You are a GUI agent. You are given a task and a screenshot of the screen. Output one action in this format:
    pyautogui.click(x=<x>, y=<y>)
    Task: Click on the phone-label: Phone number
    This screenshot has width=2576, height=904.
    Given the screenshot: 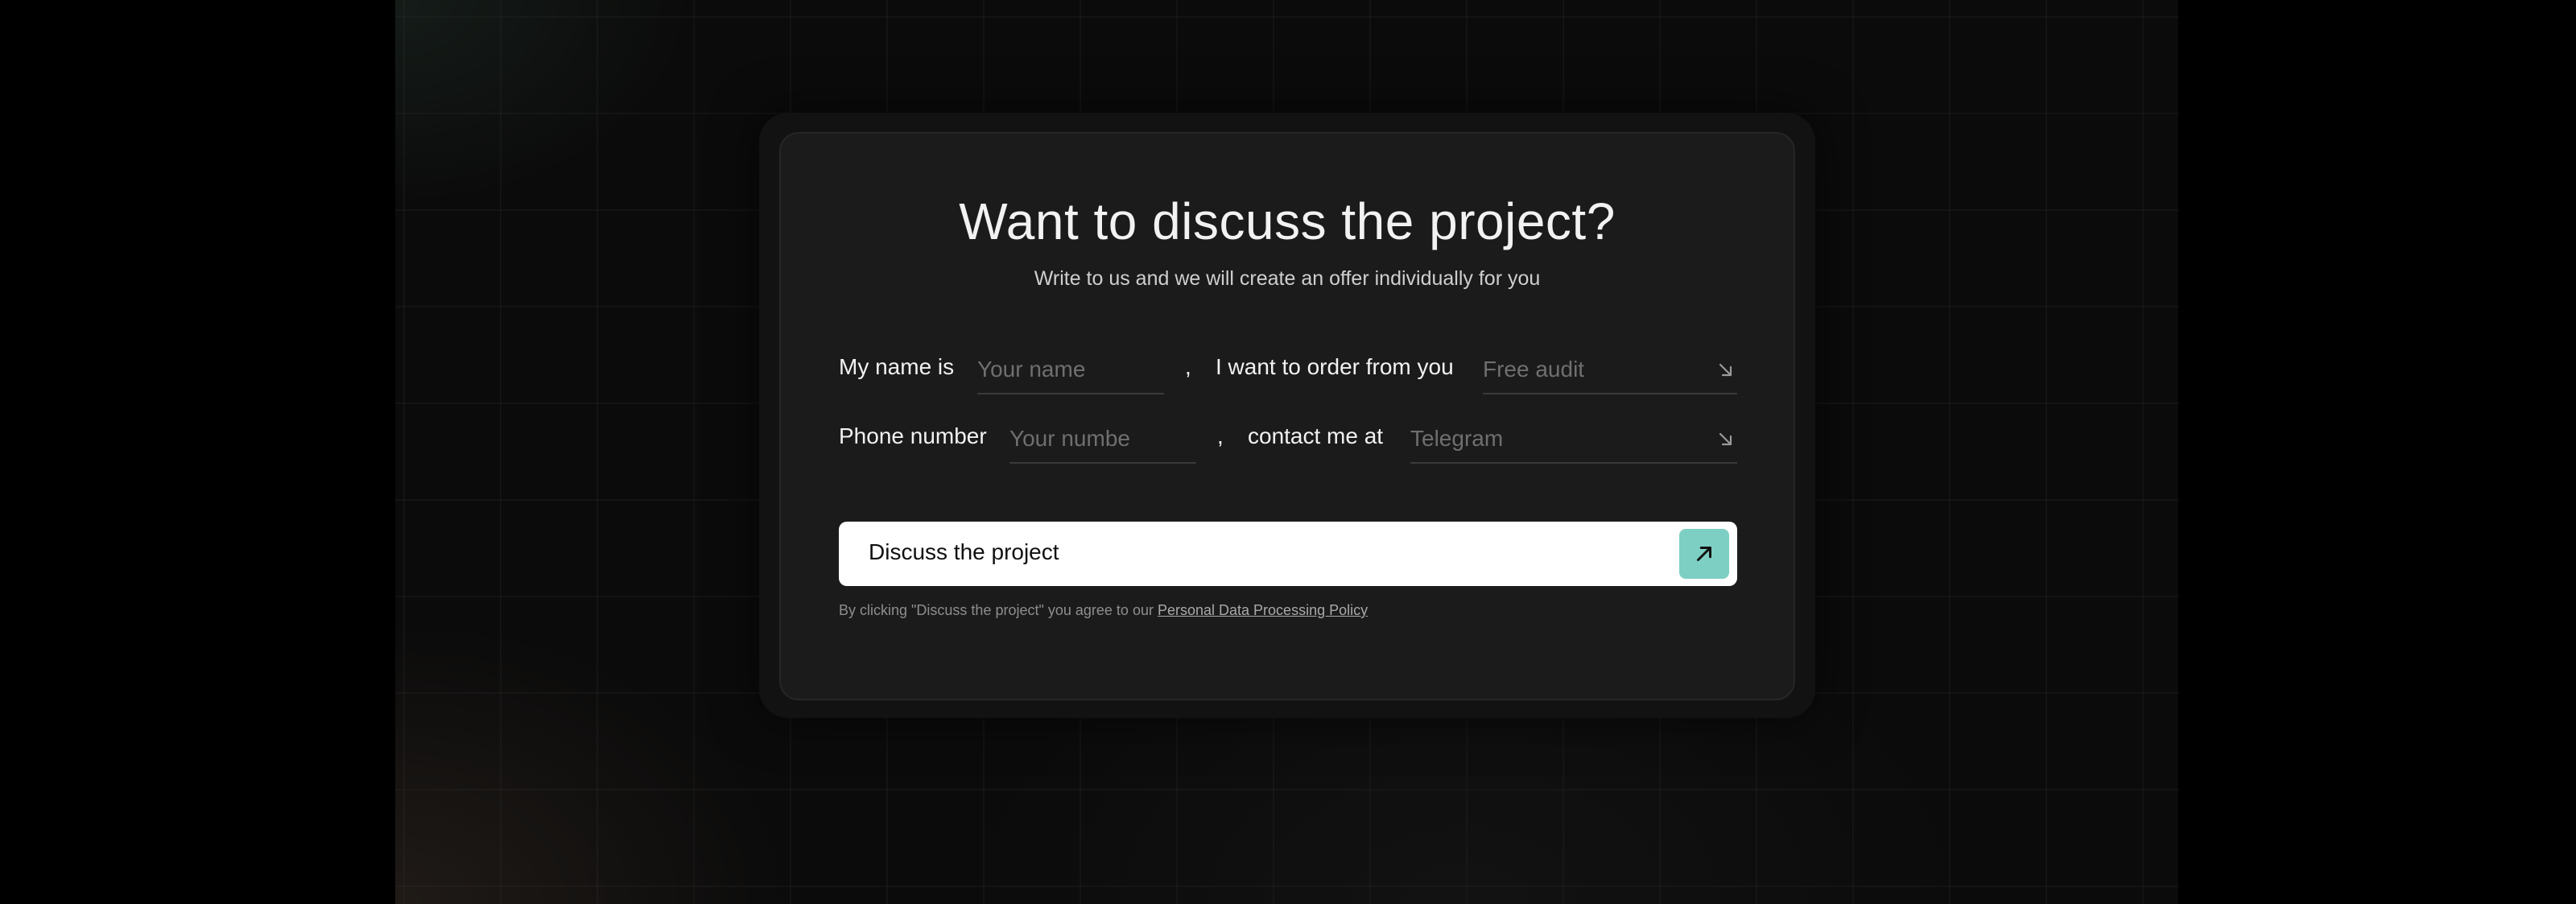 What is the action you would take?
    pyautogui.click(x=913, y=435)
    